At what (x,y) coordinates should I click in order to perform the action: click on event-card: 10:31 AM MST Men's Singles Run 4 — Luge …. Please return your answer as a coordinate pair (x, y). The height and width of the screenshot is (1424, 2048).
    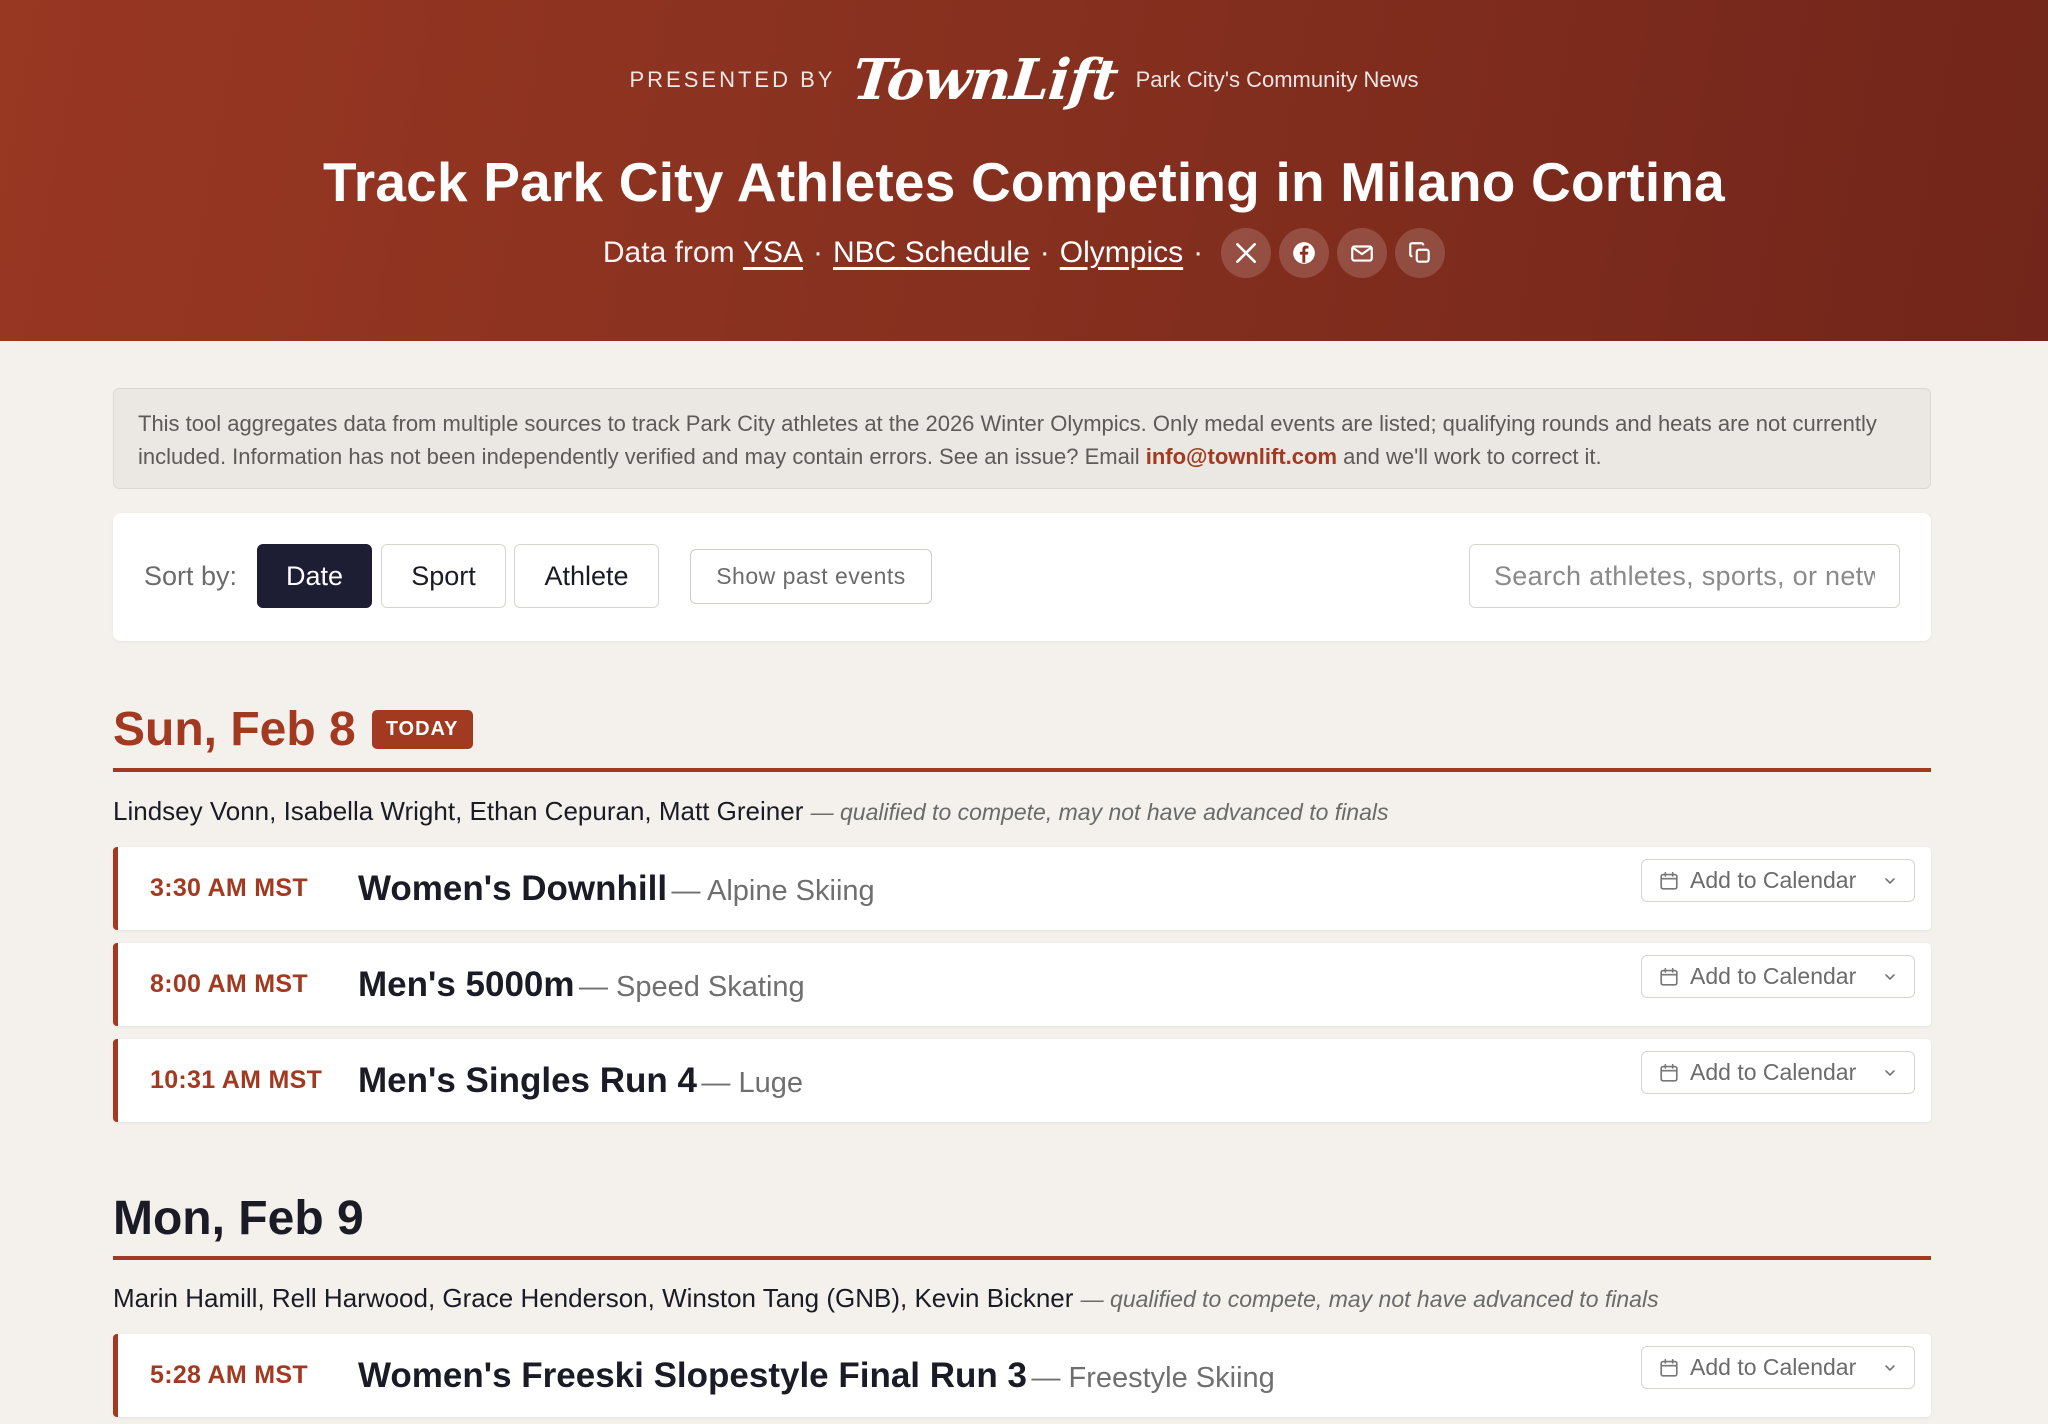
    Looking at the image, I should click on (1022, 1080).